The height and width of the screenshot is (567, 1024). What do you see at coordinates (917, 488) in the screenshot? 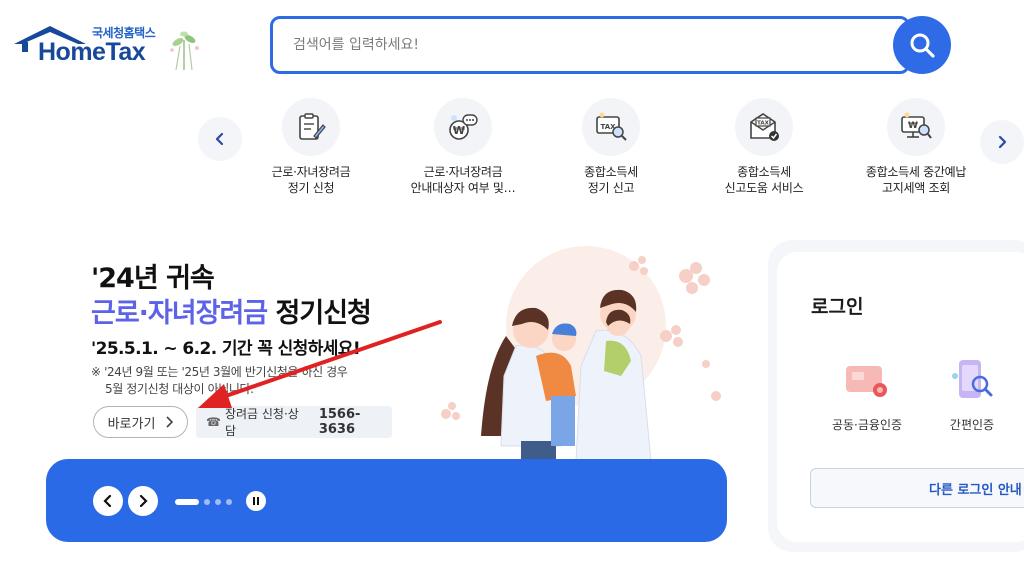
I see `other-login-guide-button: 다른 로그인 안내` at bounding box center [917, 488].